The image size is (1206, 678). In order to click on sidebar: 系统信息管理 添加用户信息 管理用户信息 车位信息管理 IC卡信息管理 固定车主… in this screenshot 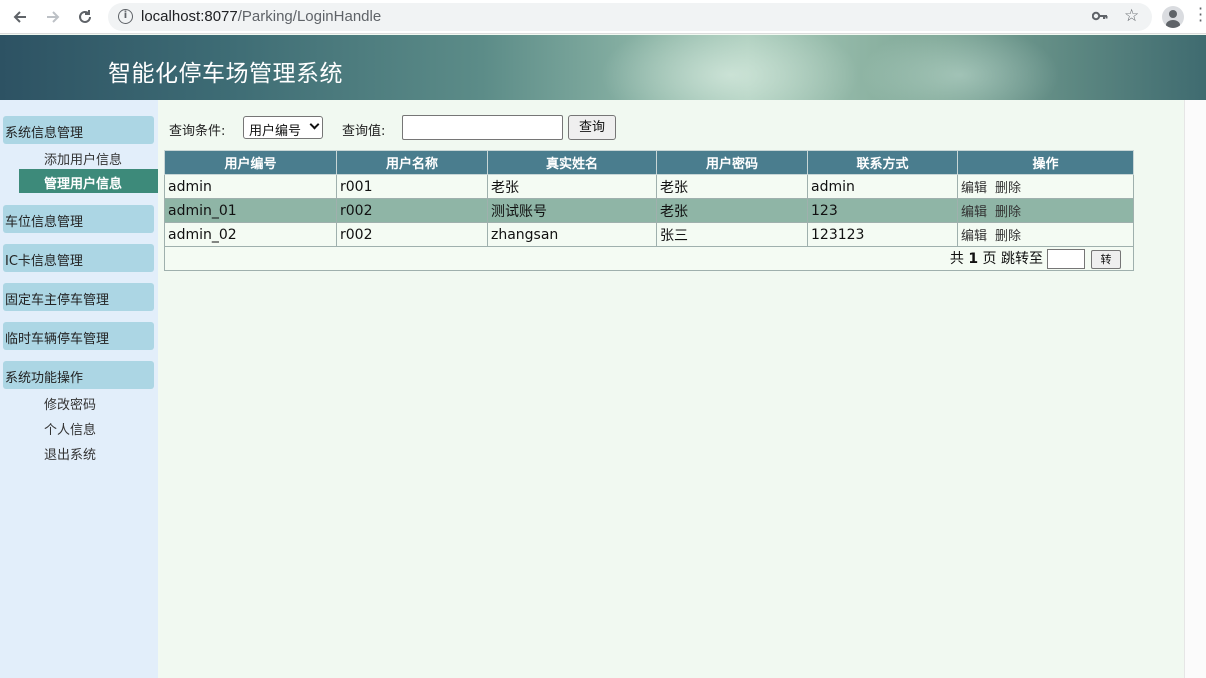, I will do `click(79, 389)`.